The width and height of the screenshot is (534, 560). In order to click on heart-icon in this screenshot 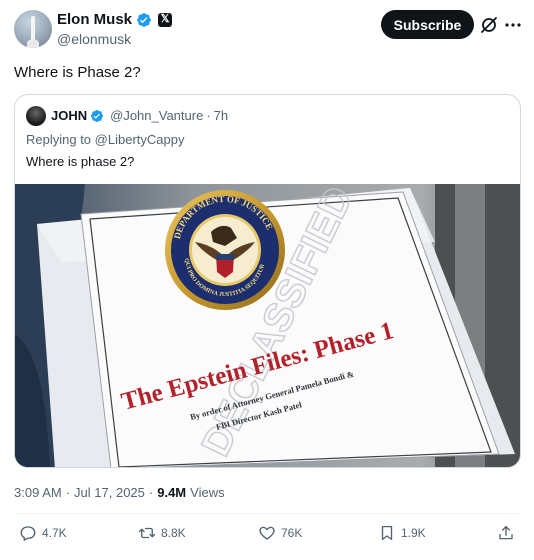, I will do `click(267, 533)`.